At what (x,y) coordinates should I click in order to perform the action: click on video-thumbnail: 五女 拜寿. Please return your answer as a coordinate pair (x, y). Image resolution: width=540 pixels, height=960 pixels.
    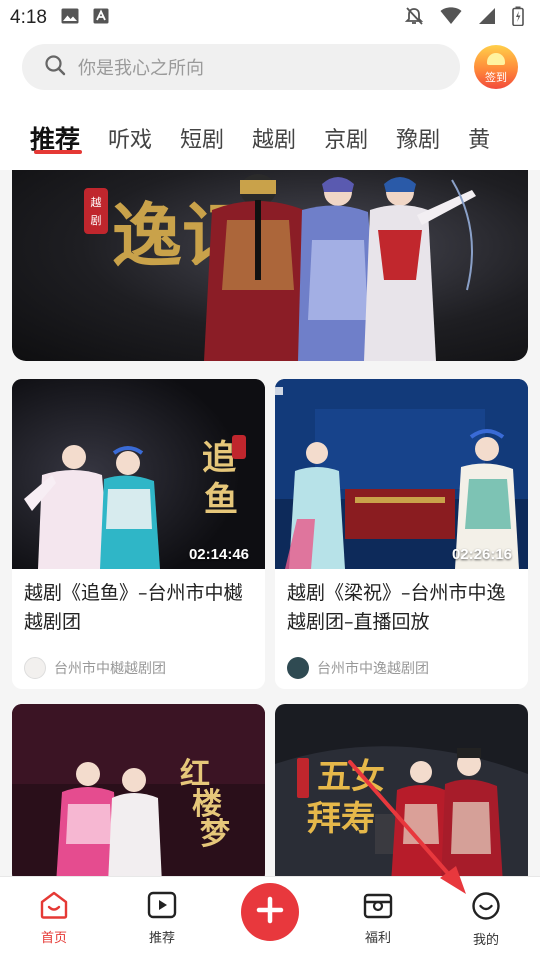
    Looking at the image, I should click on (401, 794).